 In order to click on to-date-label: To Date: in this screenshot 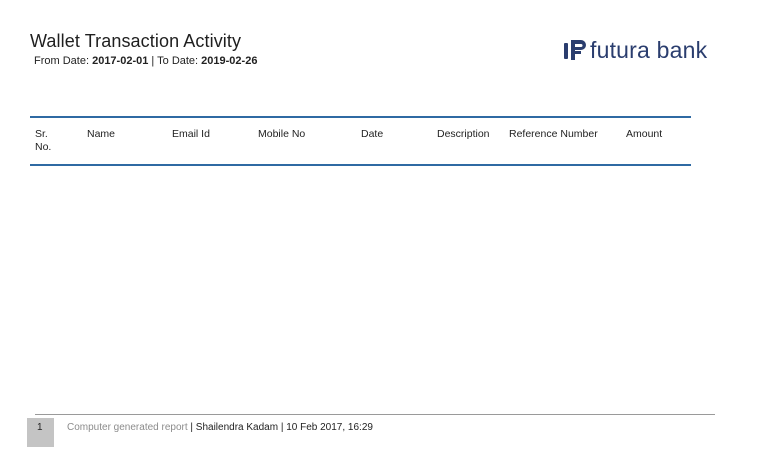, I will do `click(178, 61)`.